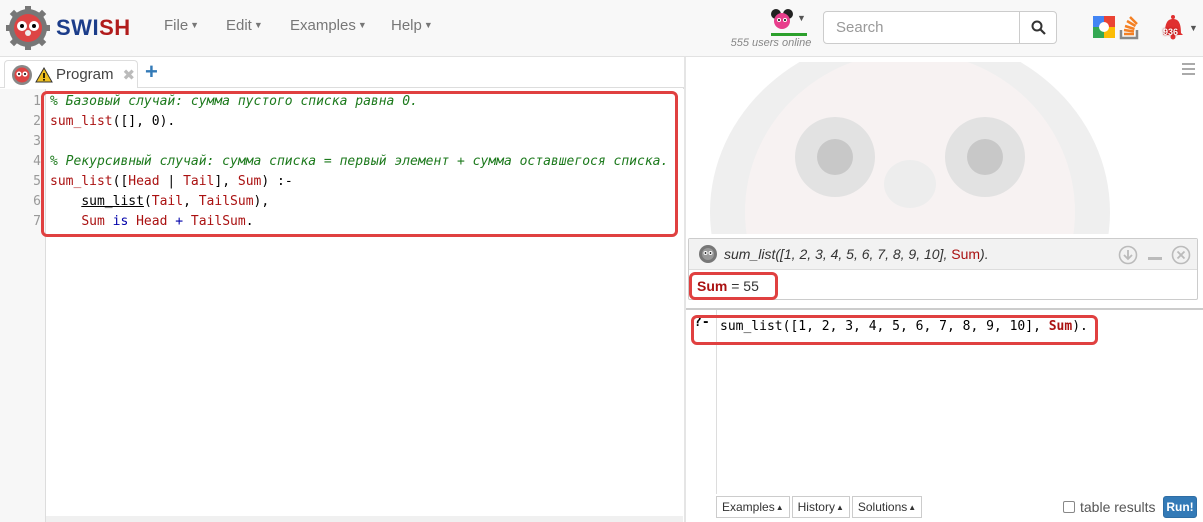 The image size is (1203, 522). Describe the element at coordinates (1128, 255) in the screenshot. I see `download-icon` at that location.